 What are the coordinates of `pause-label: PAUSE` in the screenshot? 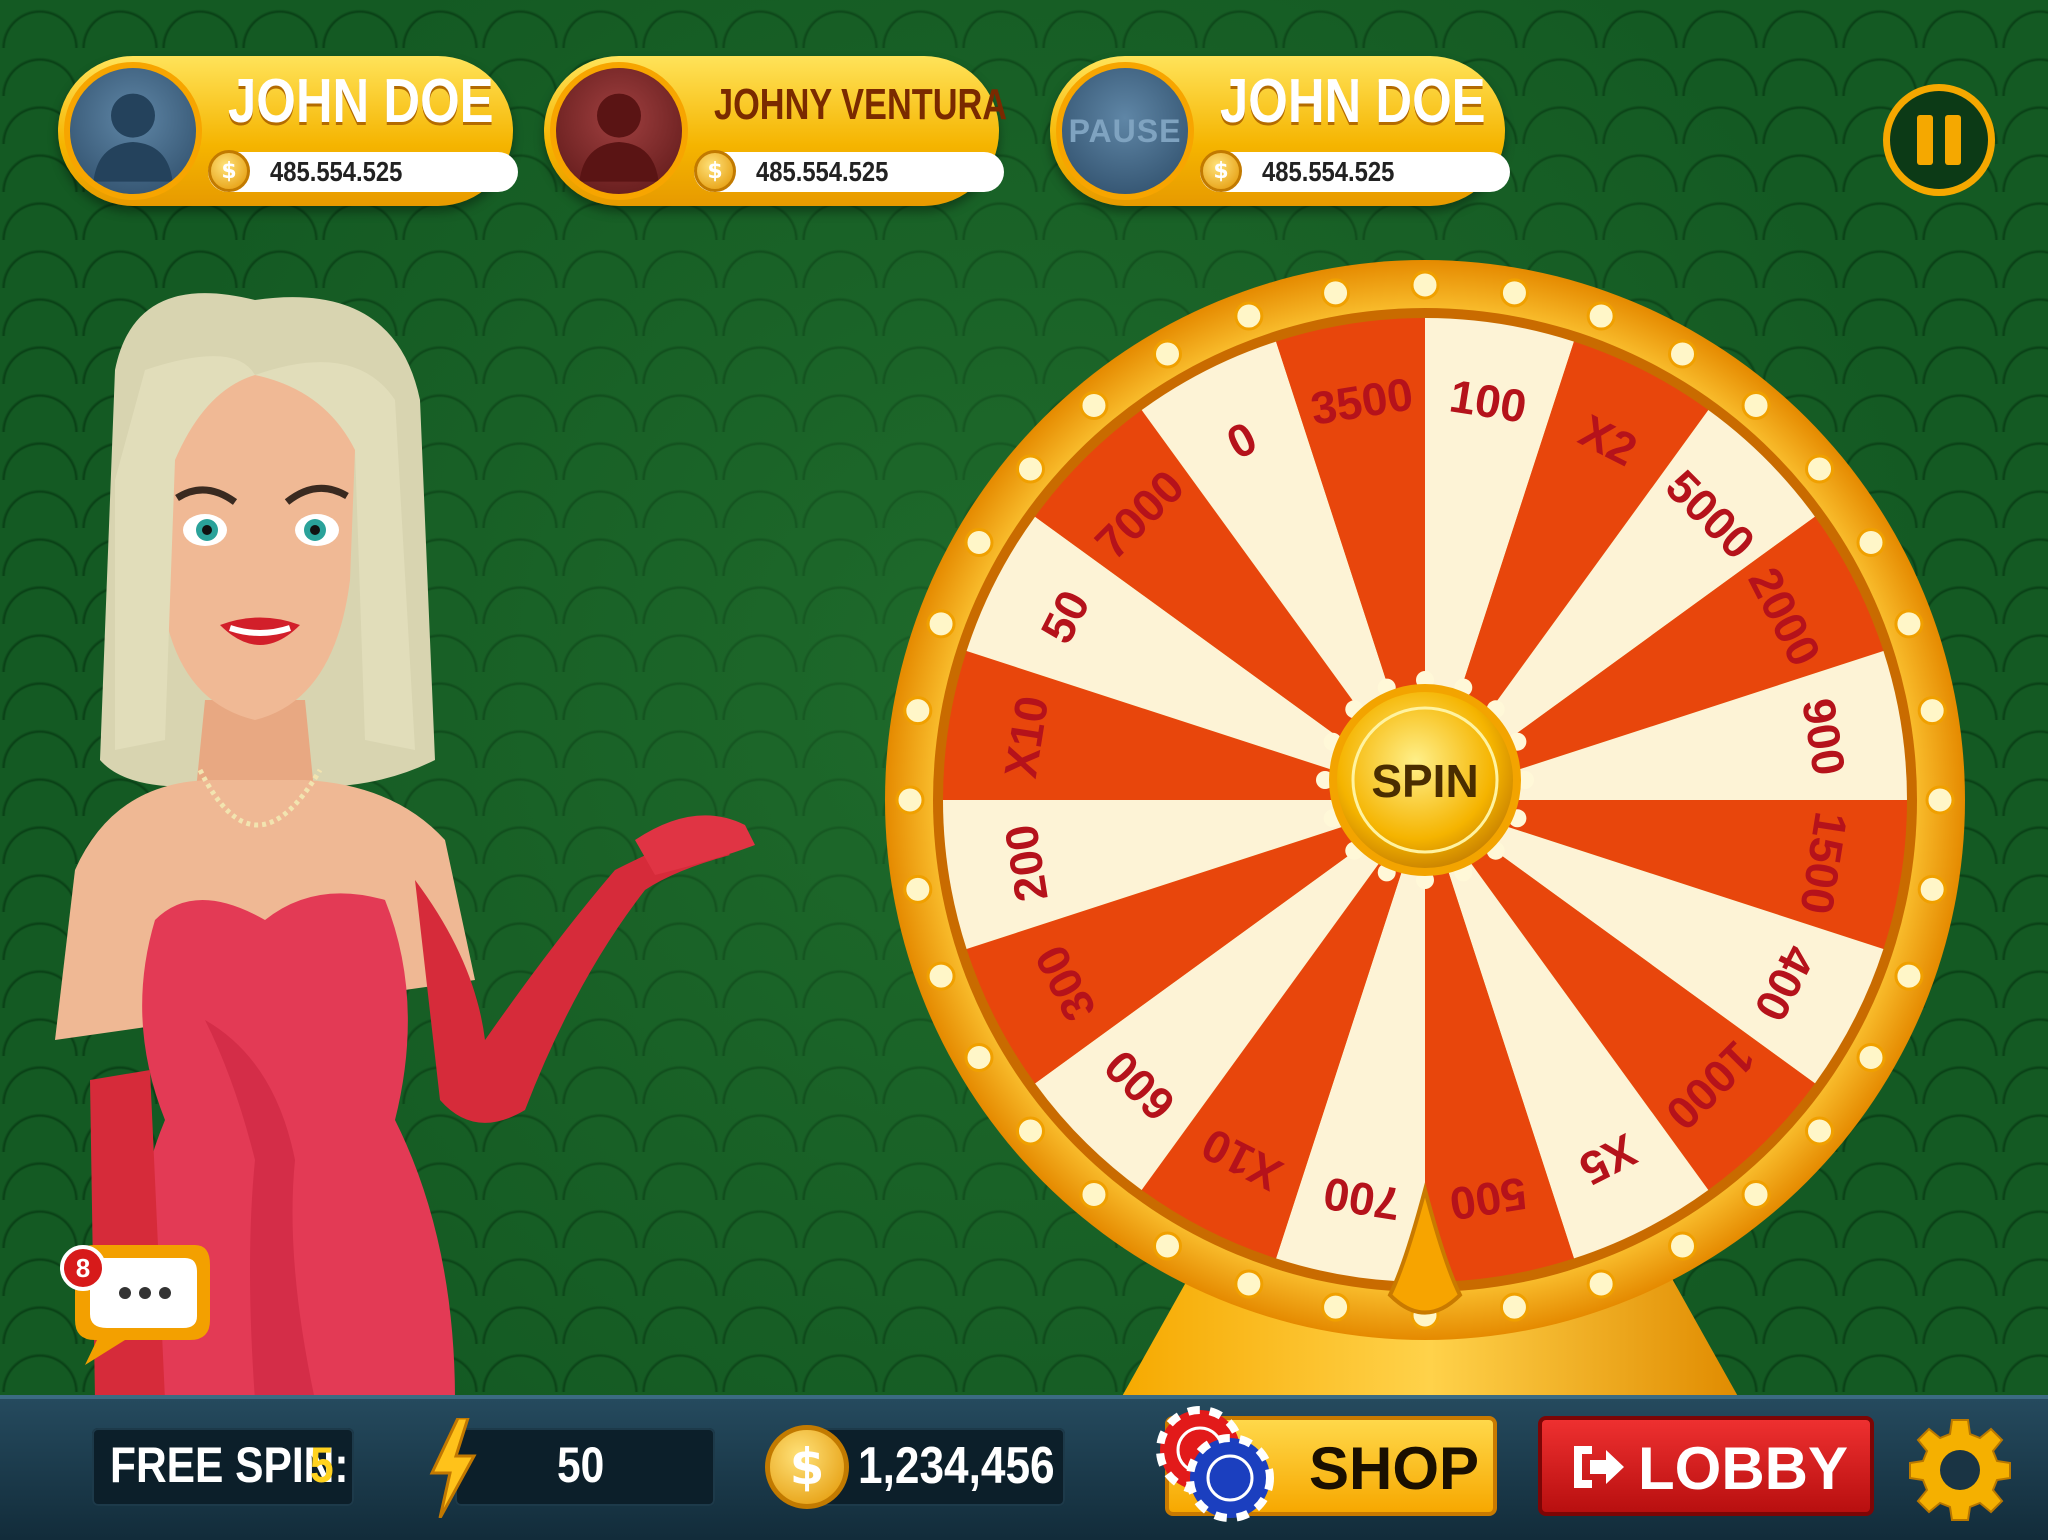 It's located at (1125, 130).